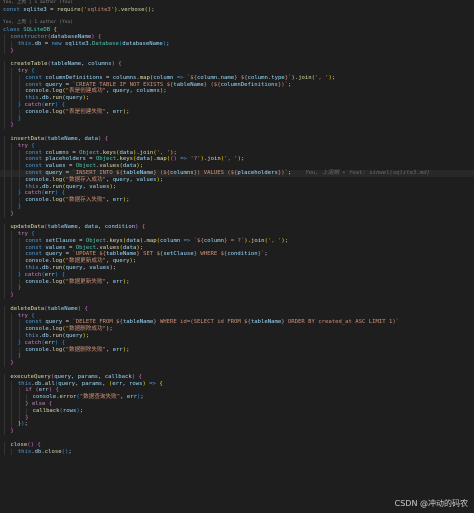 Image resolution: width=474 pixels, height=513 pixels. Describe the element at coordinates (24, 451) in the screenshot. I see `code-token: this` at that location.